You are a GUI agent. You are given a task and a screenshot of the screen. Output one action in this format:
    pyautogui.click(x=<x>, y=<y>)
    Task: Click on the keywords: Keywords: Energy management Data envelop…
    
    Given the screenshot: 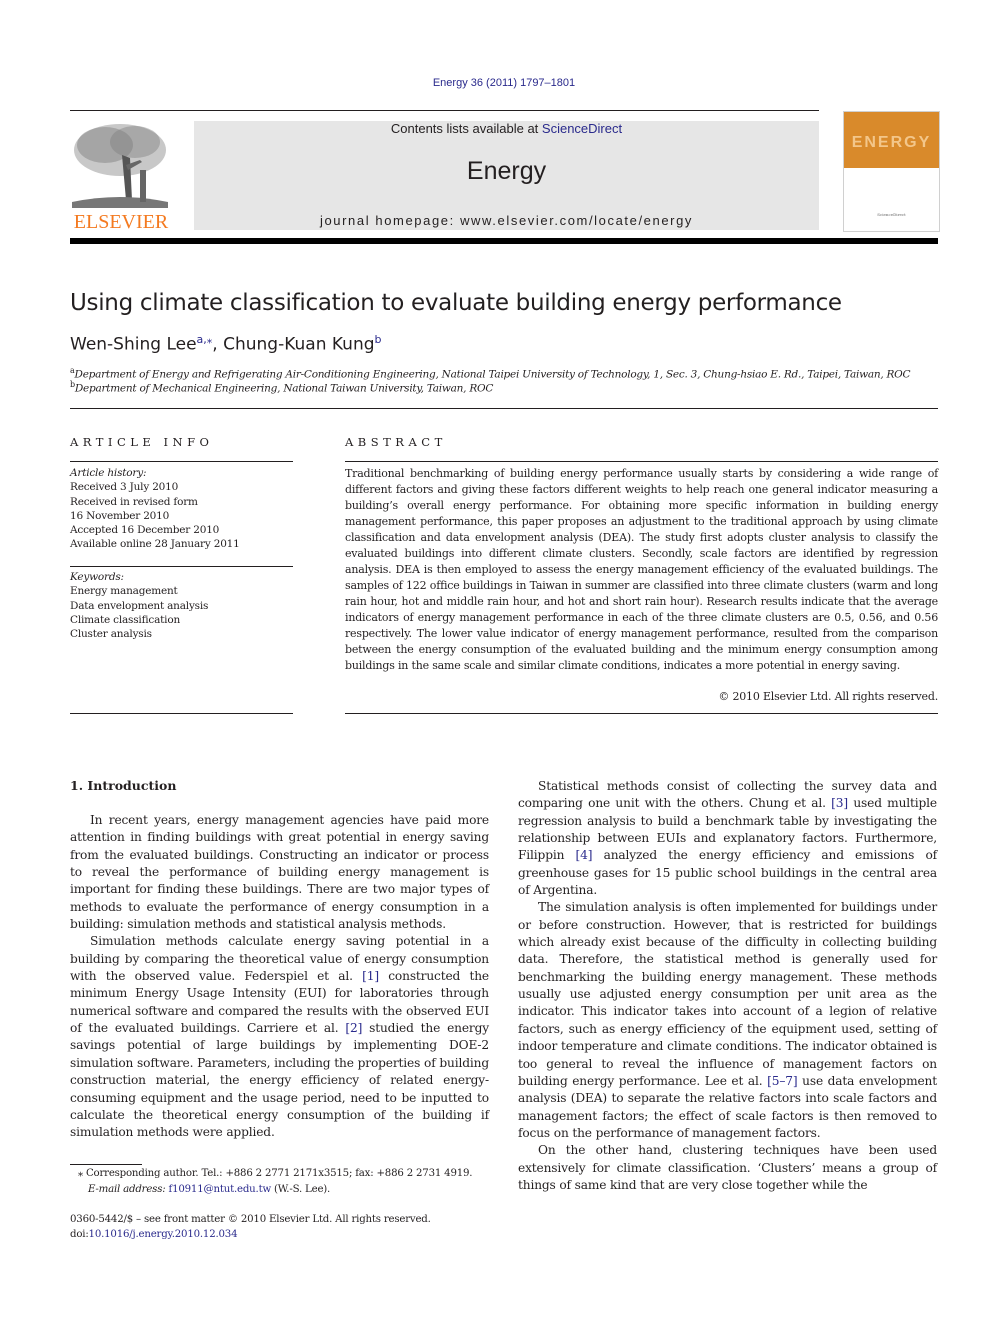 What is the action you would take?
    pyautogui.click(x=181, y=605)
    